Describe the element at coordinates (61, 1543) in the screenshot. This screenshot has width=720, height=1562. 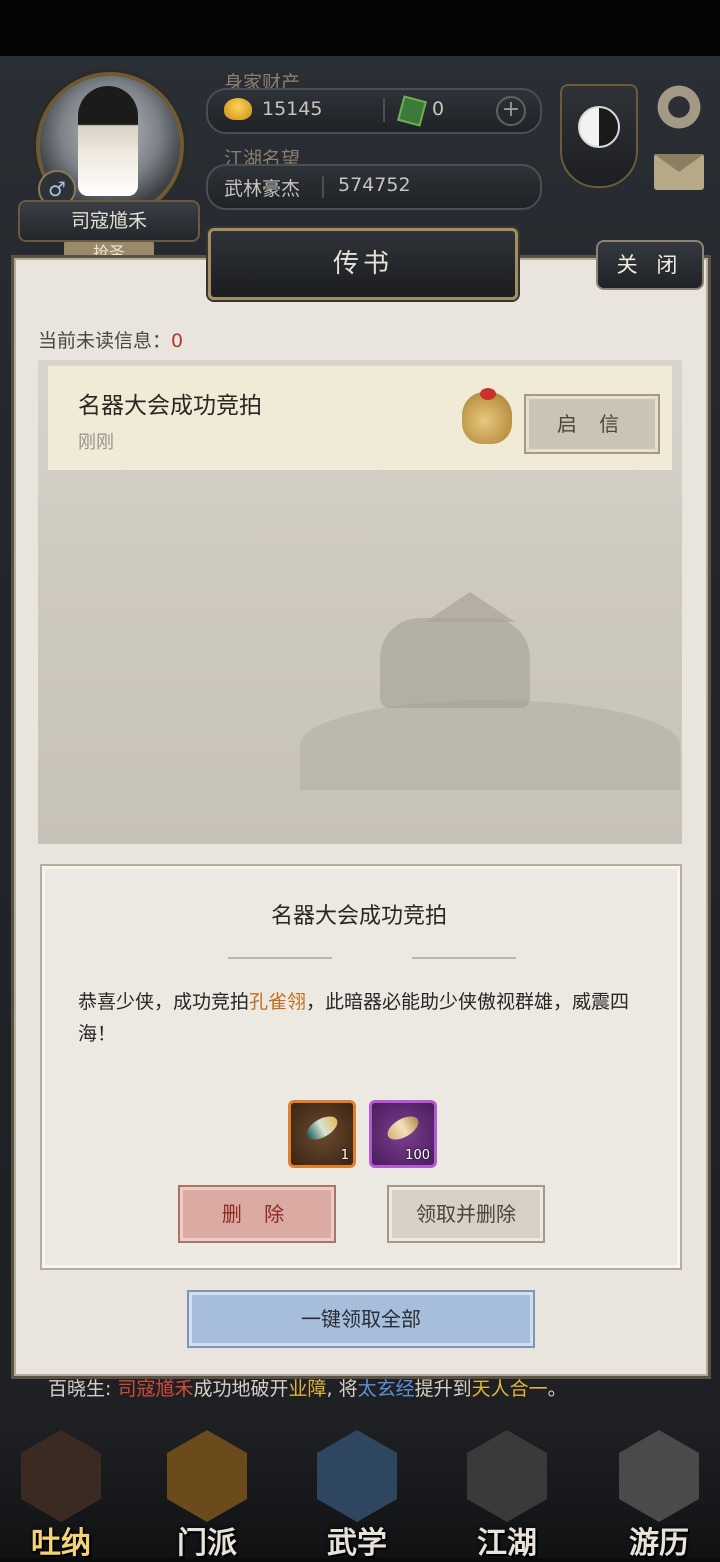
I see `nav-label-tuna: 吐纳` at that location.